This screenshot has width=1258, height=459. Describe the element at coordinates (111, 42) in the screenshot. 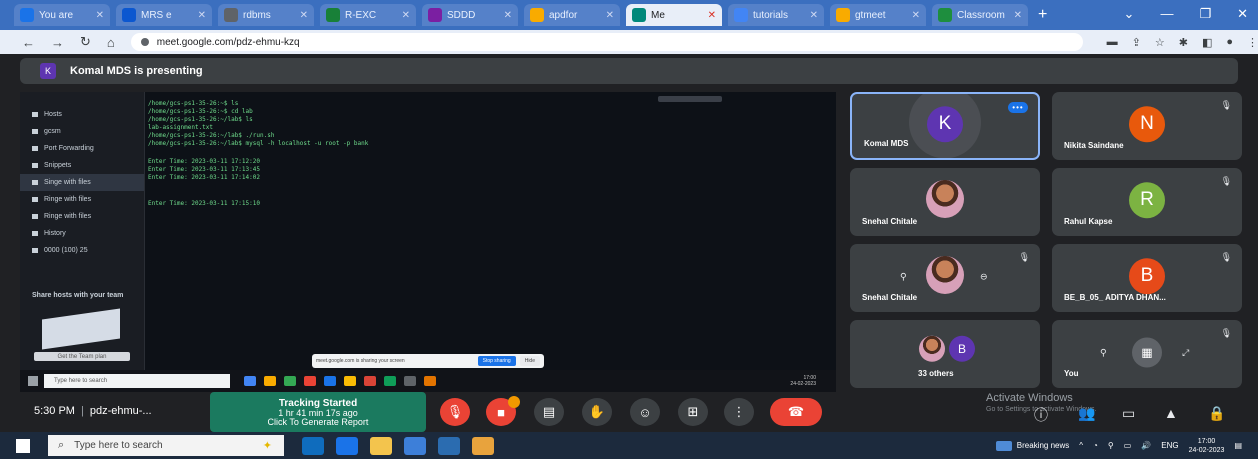

I see `home-icon: ⌂` at that location.